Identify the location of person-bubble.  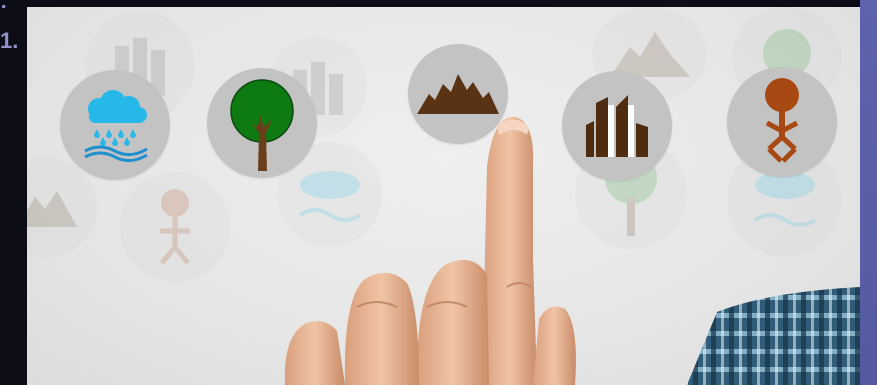
(782, 122).